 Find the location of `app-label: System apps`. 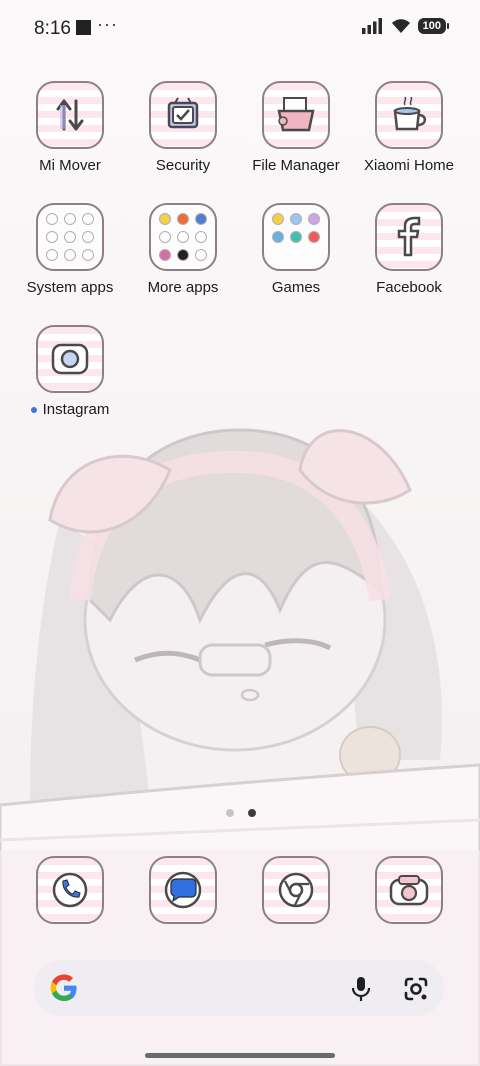

app-label: System apps is located at coordinates (70, 287).